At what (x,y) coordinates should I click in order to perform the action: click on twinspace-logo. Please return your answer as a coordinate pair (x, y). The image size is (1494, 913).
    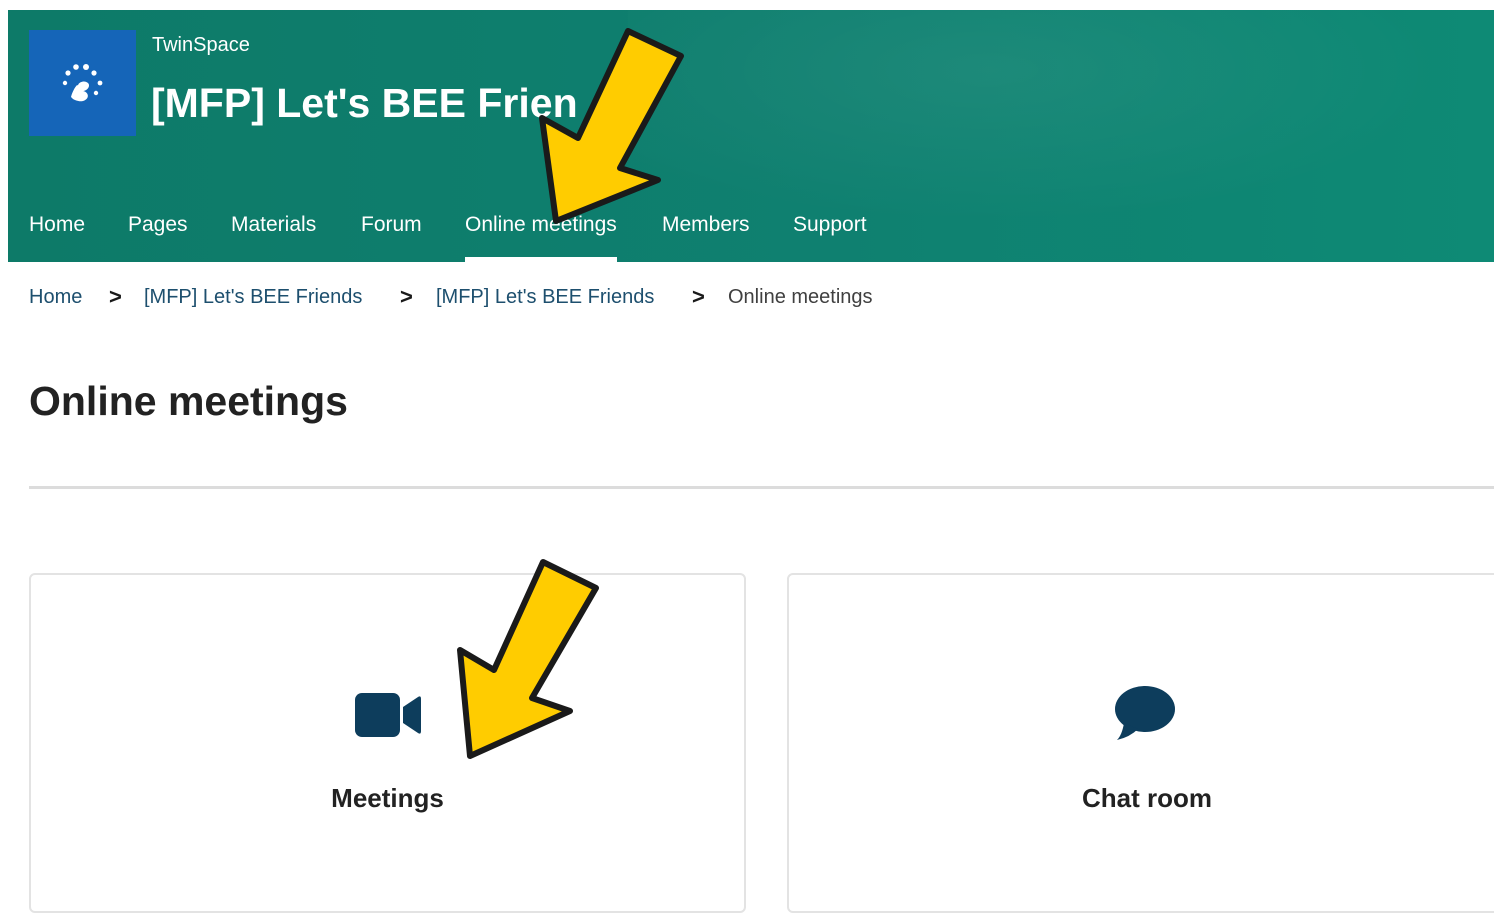
    Looking at the image, I should click on (82, 83).